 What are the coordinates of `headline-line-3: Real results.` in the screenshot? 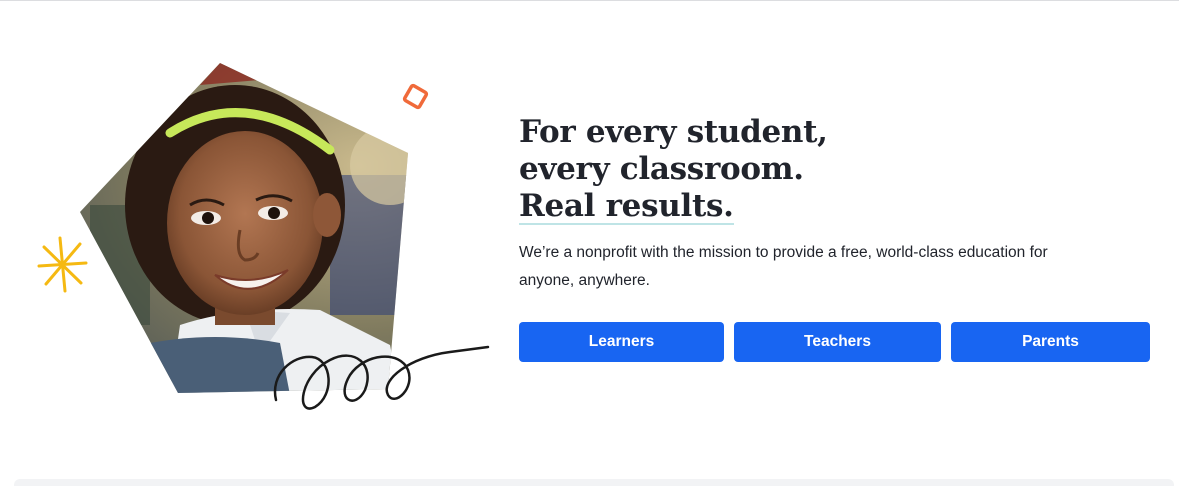 It's located at (626, 206).